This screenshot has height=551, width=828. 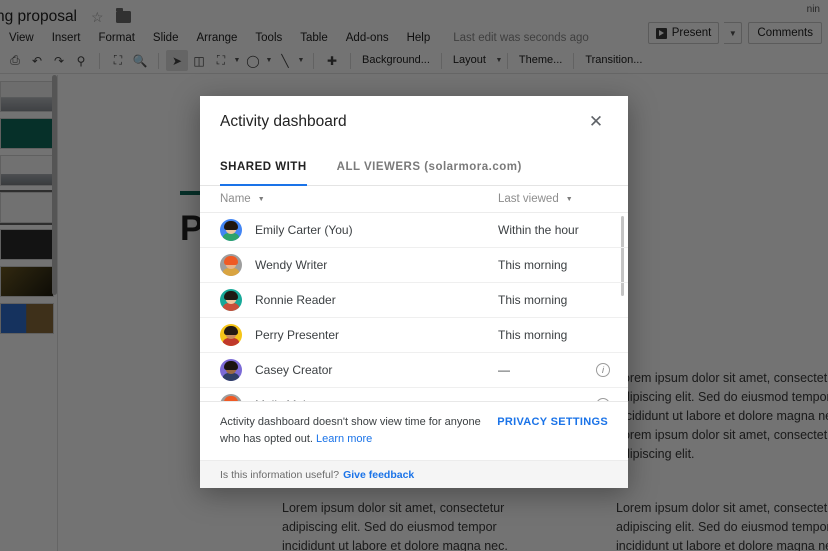 I want to click on row-last-viewed: Within the hour, so click(x=538, y=230).